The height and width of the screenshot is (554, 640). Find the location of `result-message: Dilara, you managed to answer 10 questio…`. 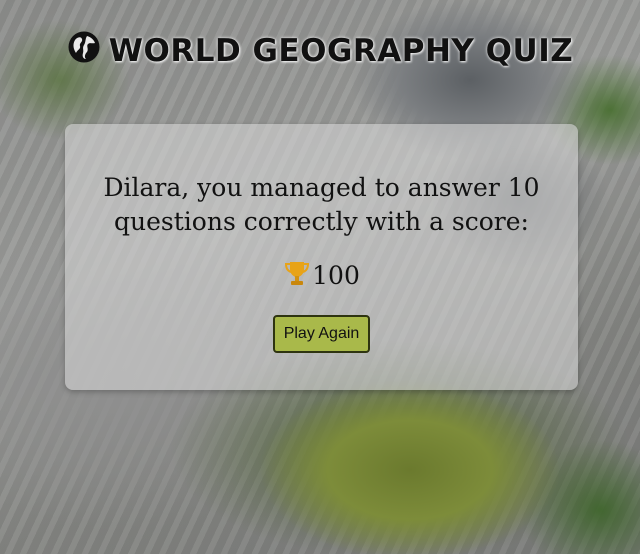

result-message: Dilara, you managed to answer 10 questio… is located at coordinates (321, 204).